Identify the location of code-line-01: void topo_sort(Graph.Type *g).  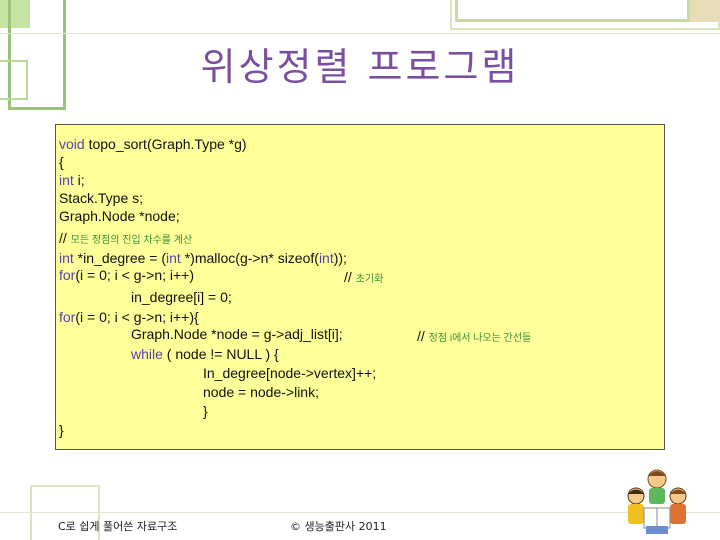
(153, 144).